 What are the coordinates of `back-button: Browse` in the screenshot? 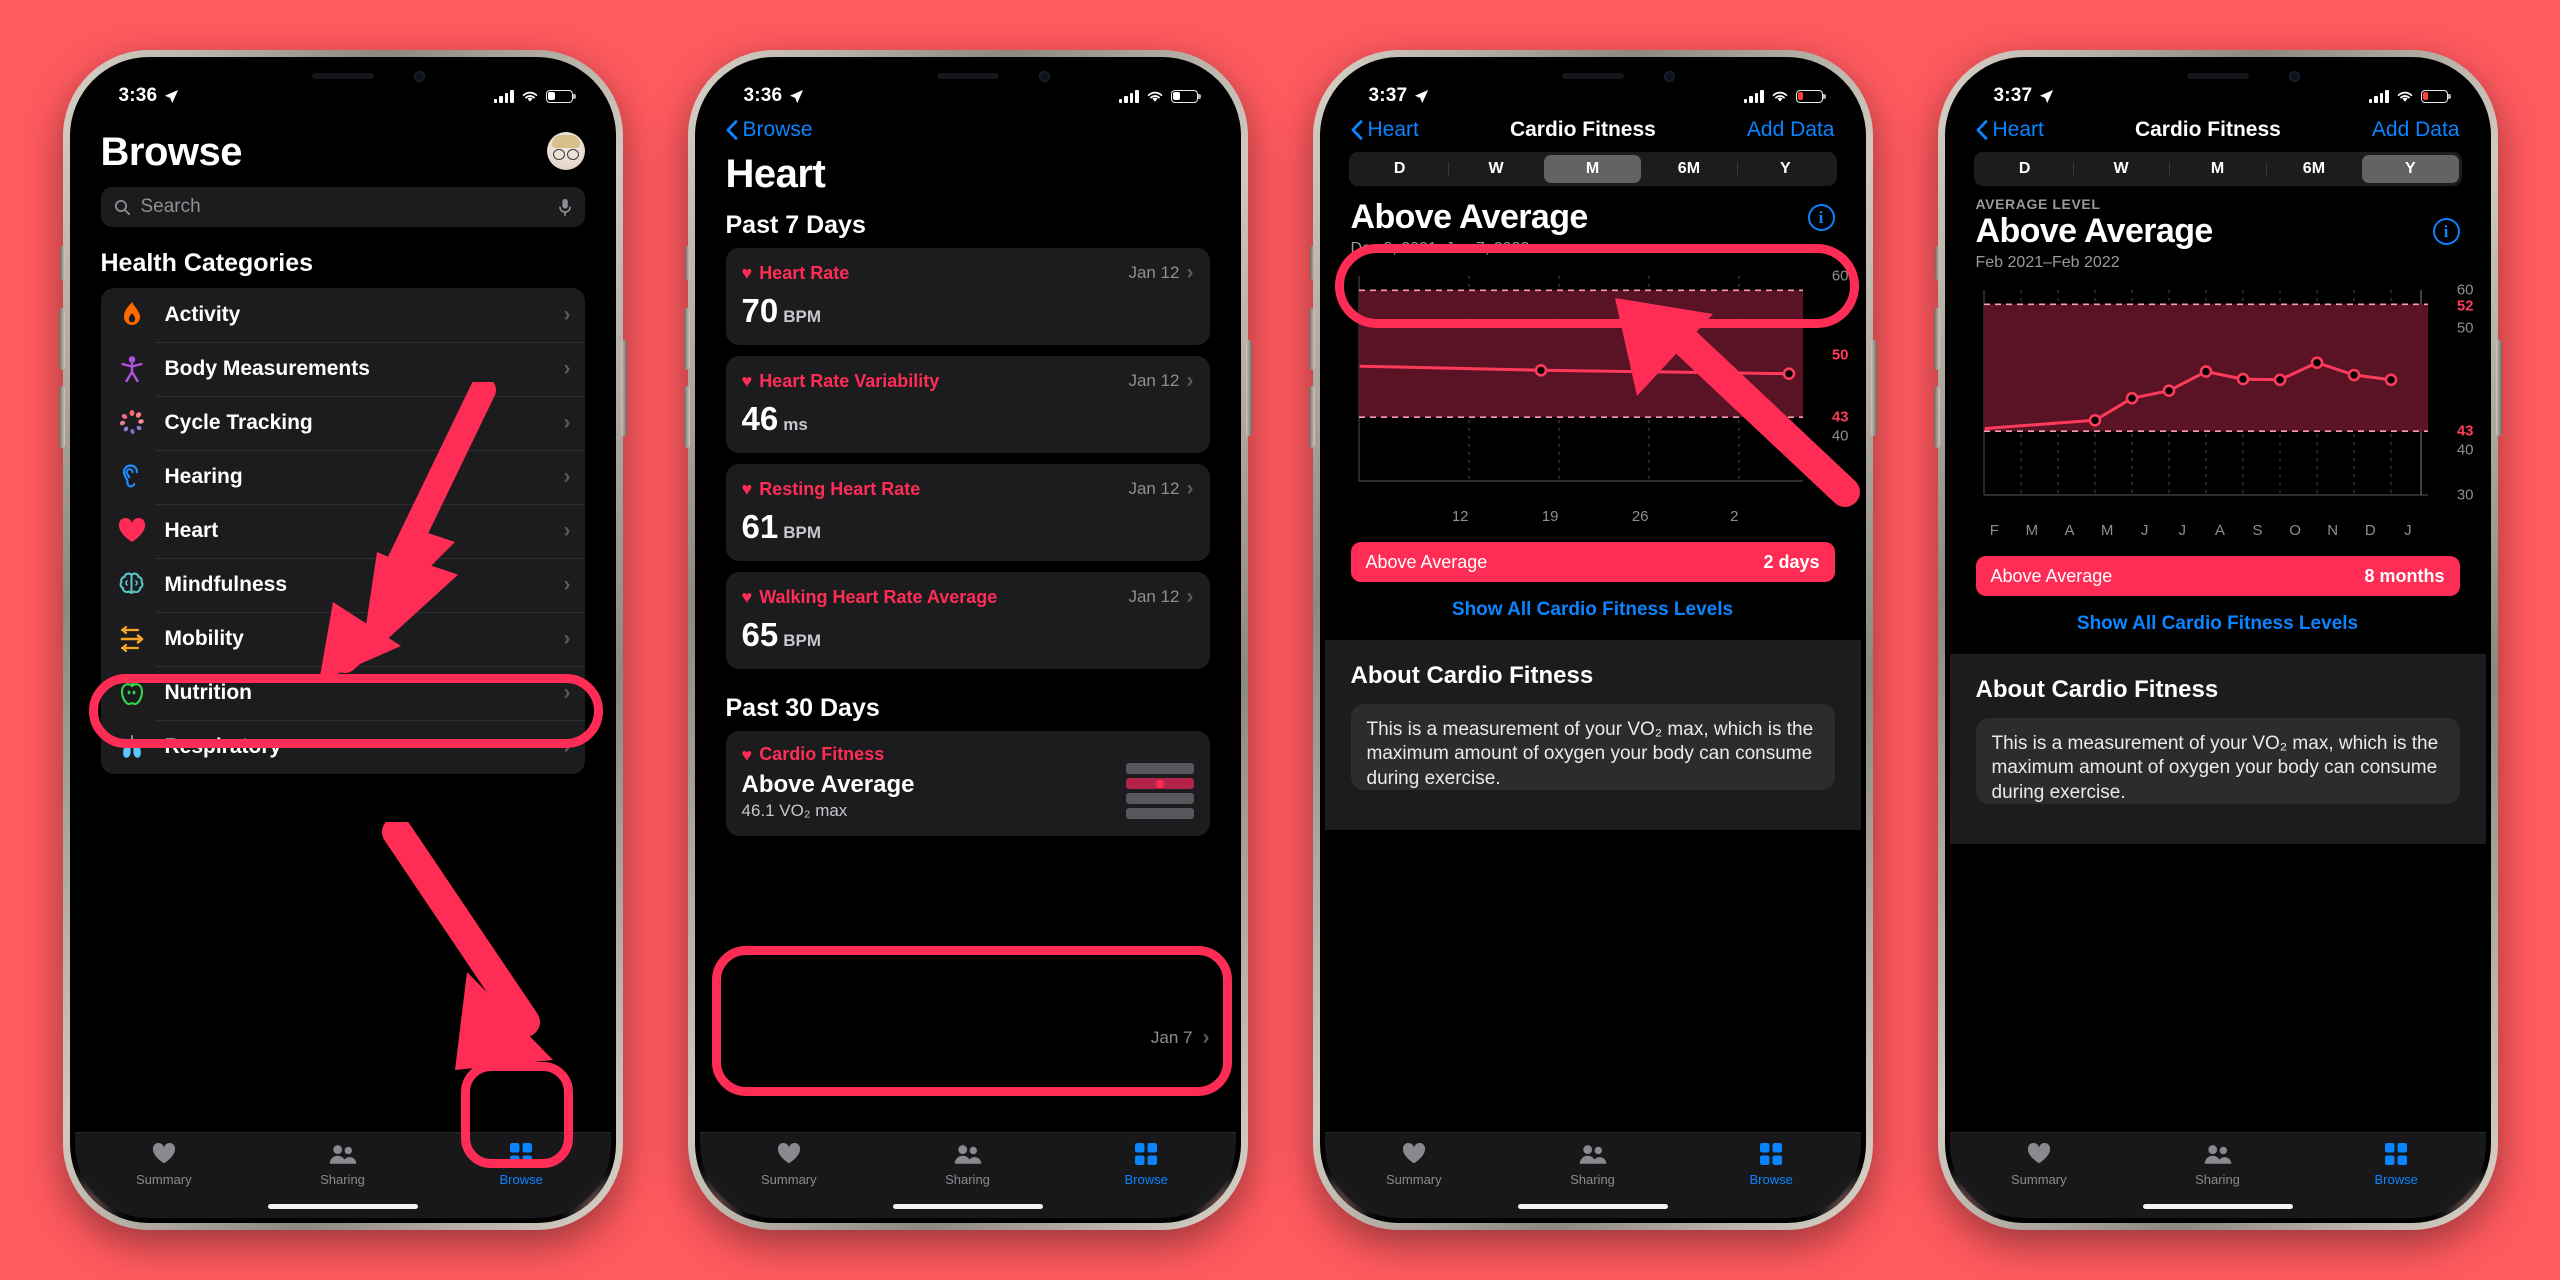 It's located at (769, 130).